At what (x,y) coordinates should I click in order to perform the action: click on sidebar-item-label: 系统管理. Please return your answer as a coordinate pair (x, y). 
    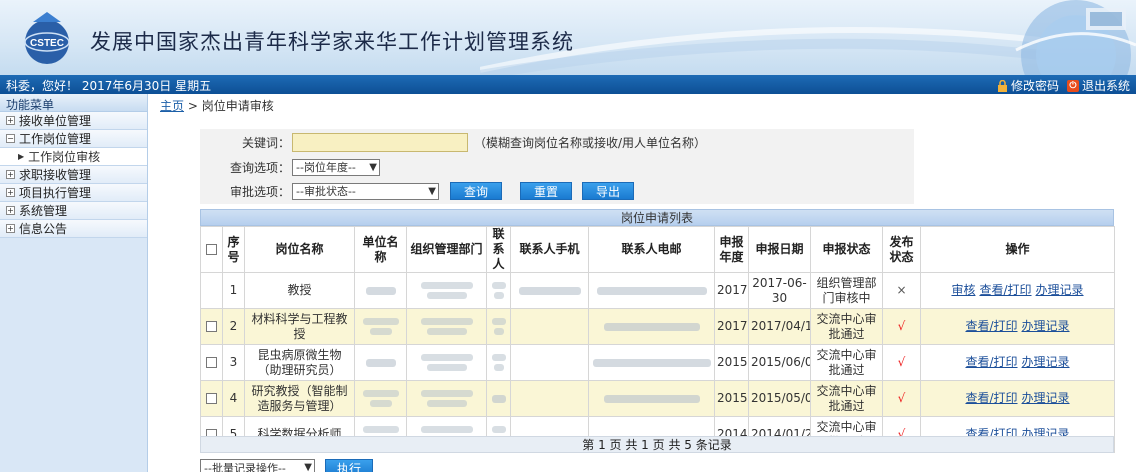
    Looking at the image, I should click on (43, 211).